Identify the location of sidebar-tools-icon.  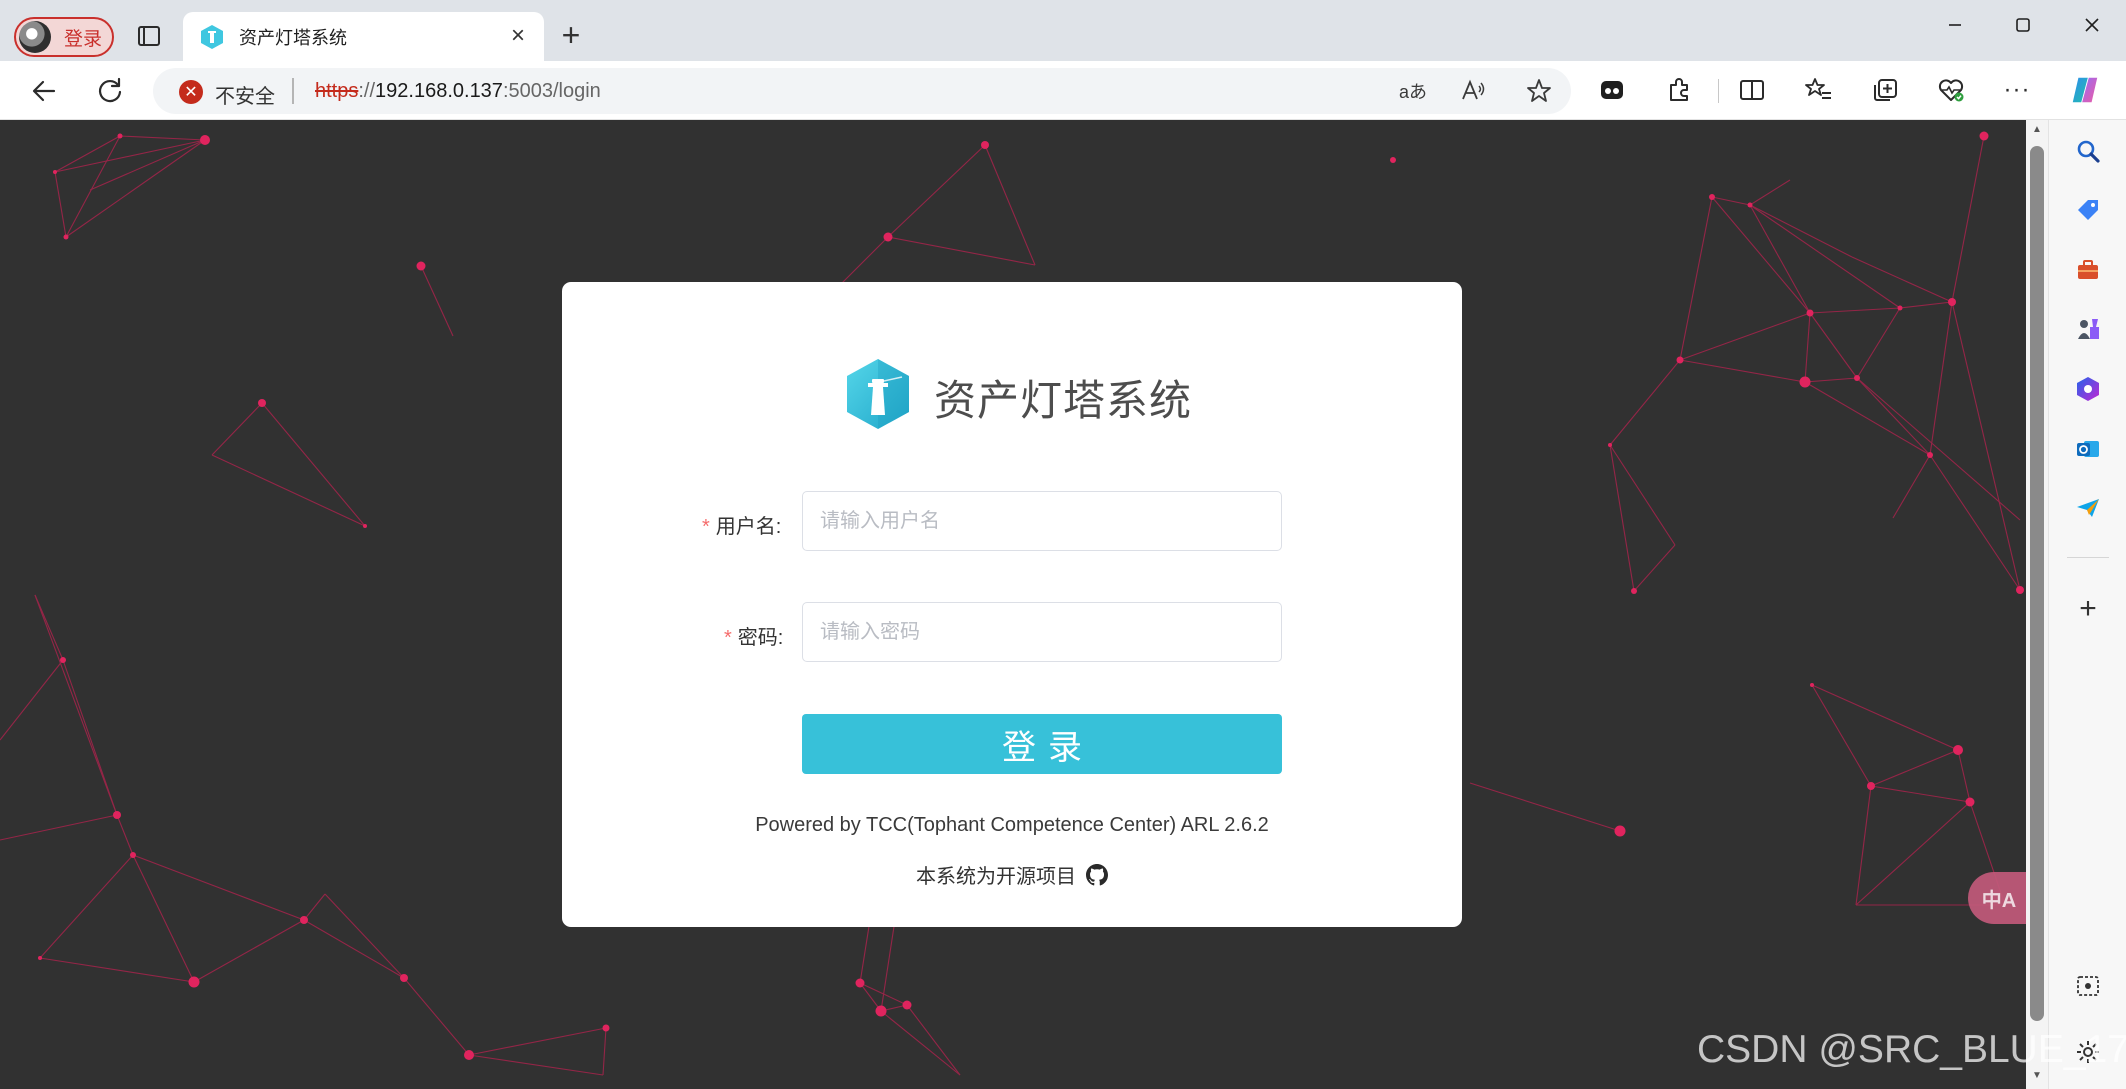
(2088, 270).